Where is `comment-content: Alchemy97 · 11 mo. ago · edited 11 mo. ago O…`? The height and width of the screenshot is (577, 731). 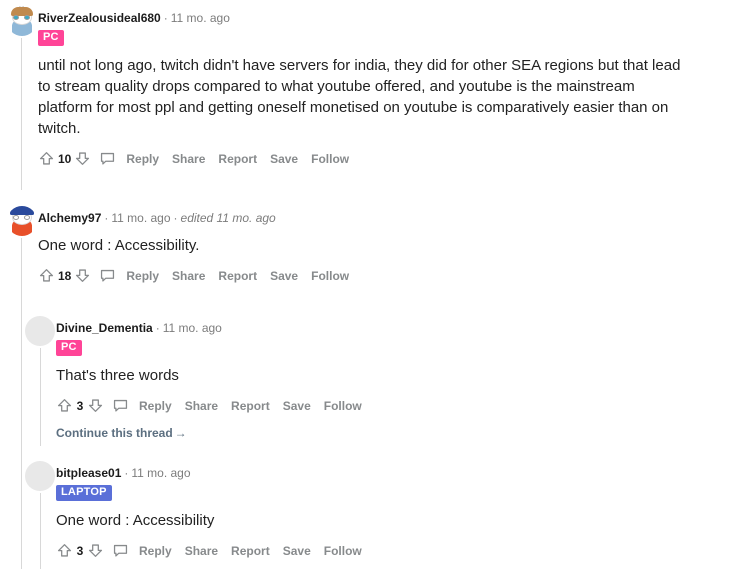
comment-content: Alchemy97 · 11 mo. ago · edited 11 mo. ago O… is located at coordinates (372, 245).